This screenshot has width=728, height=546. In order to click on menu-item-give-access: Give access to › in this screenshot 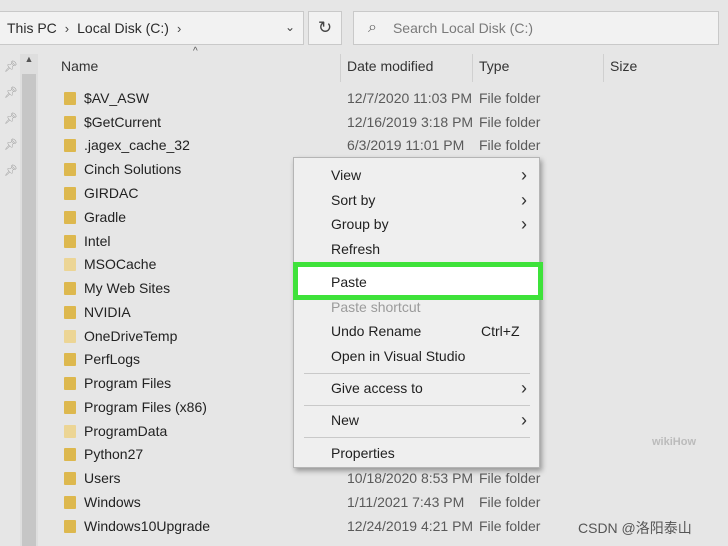, I will do `click(416, 389)`.